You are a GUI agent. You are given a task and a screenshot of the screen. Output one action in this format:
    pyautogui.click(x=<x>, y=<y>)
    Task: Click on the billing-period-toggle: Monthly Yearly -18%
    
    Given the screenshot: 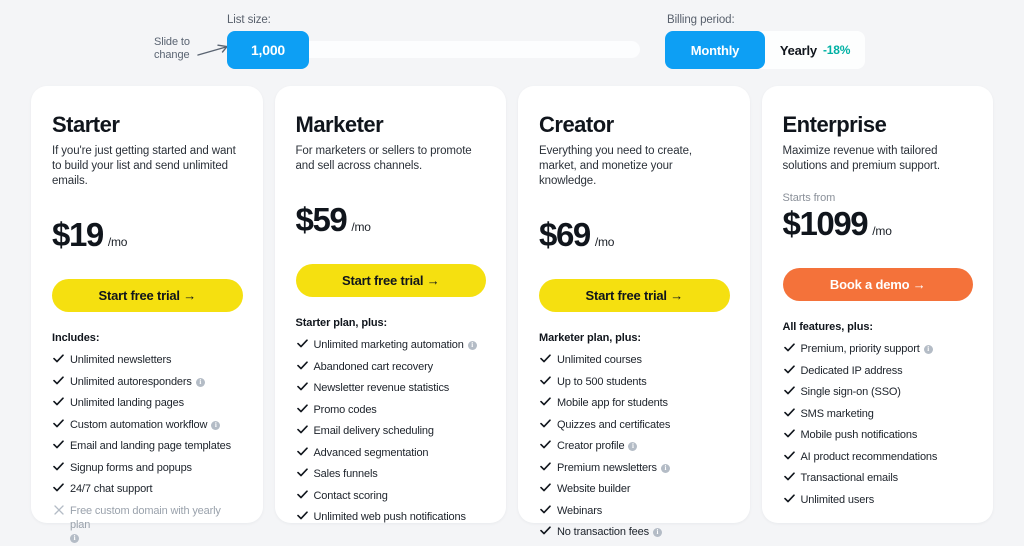 What is the action you would take?
    pyautogui.click(x=765, y=50)
    